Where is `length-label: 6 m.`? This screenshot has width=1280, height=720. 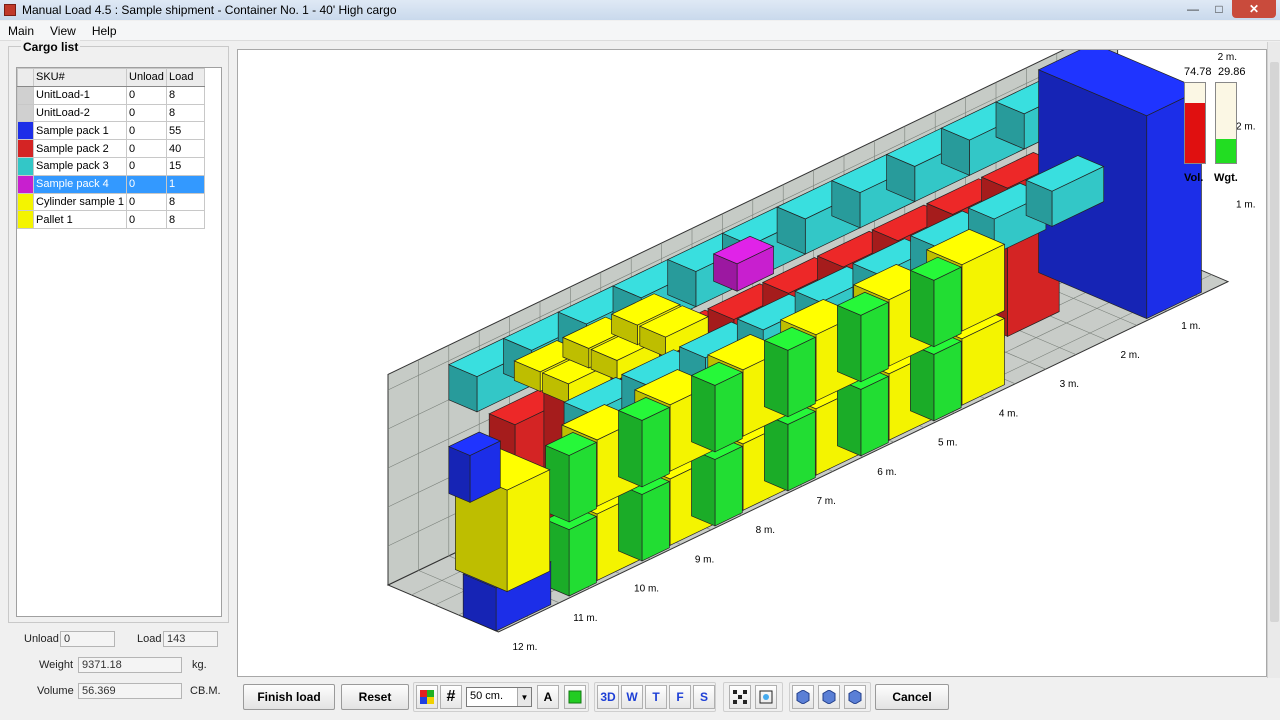
length-label: 6 m. is located at coordinates (886, 472).